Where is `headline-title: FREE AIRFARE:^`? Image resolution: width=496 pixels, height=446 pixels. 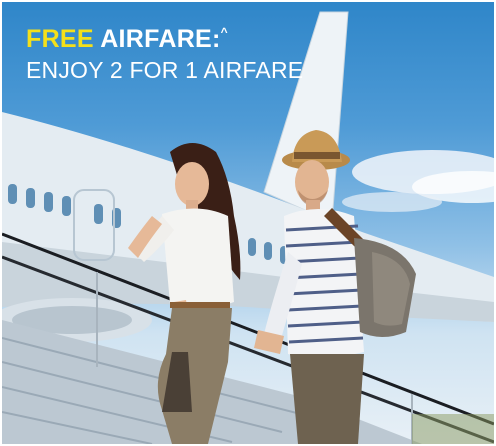 headline-title: FREE AIRFARE:^ is located at coordinates (164, 39).